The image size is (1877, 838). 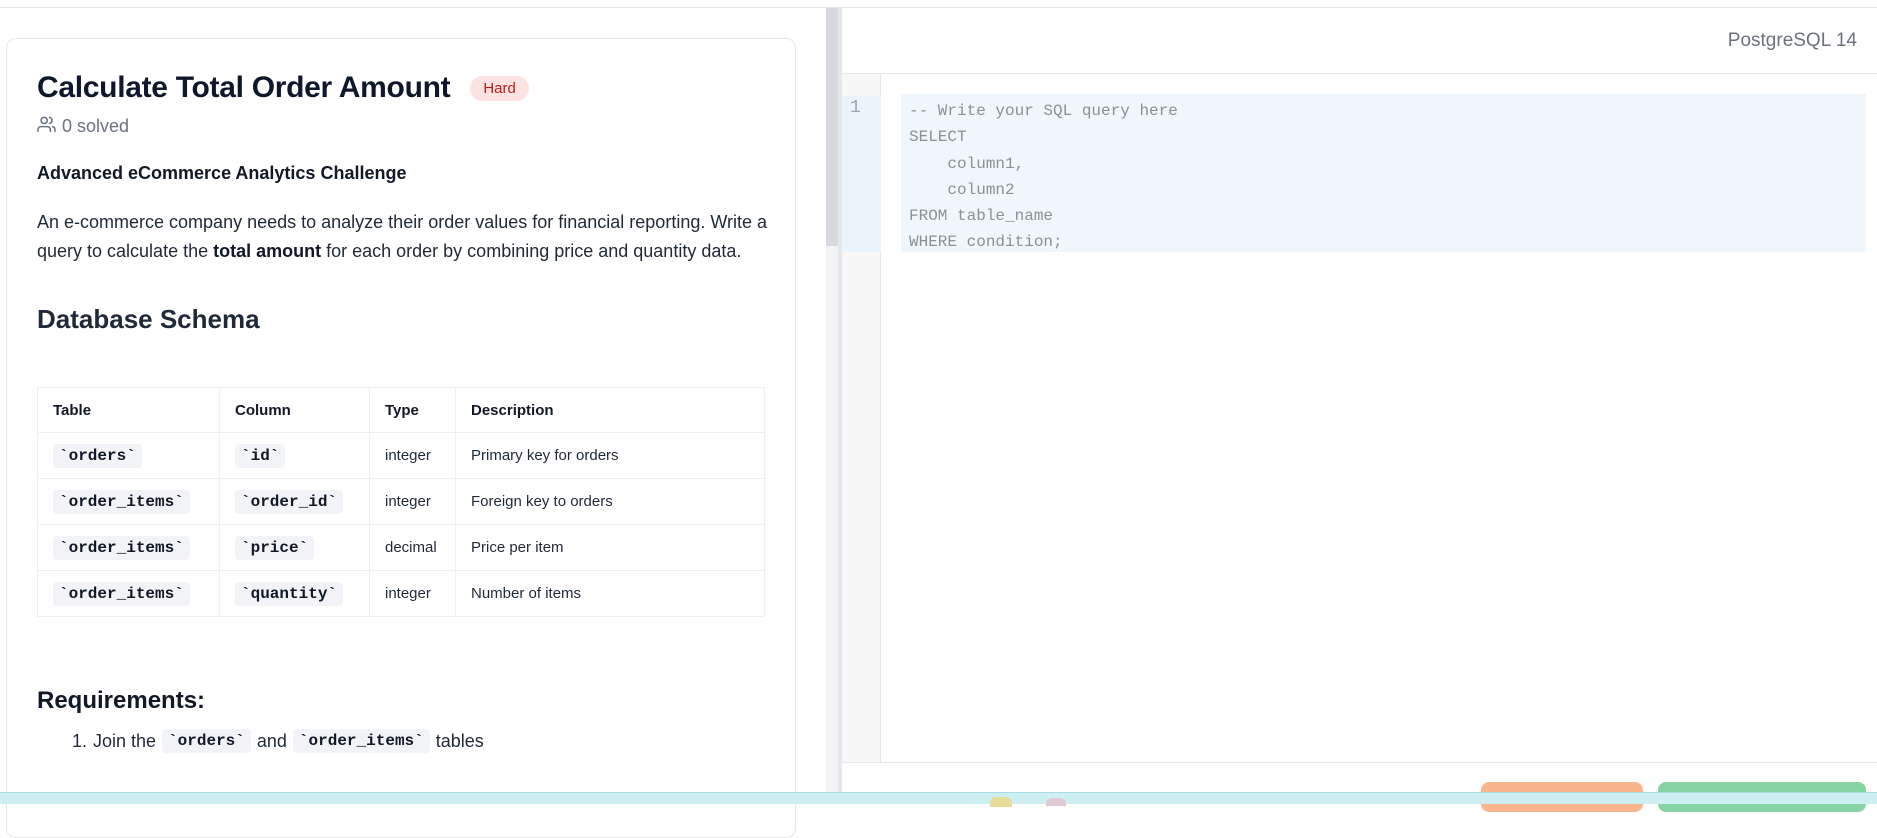 I want to click on column-description: Primary key for orders, so click(x=610, y=455).